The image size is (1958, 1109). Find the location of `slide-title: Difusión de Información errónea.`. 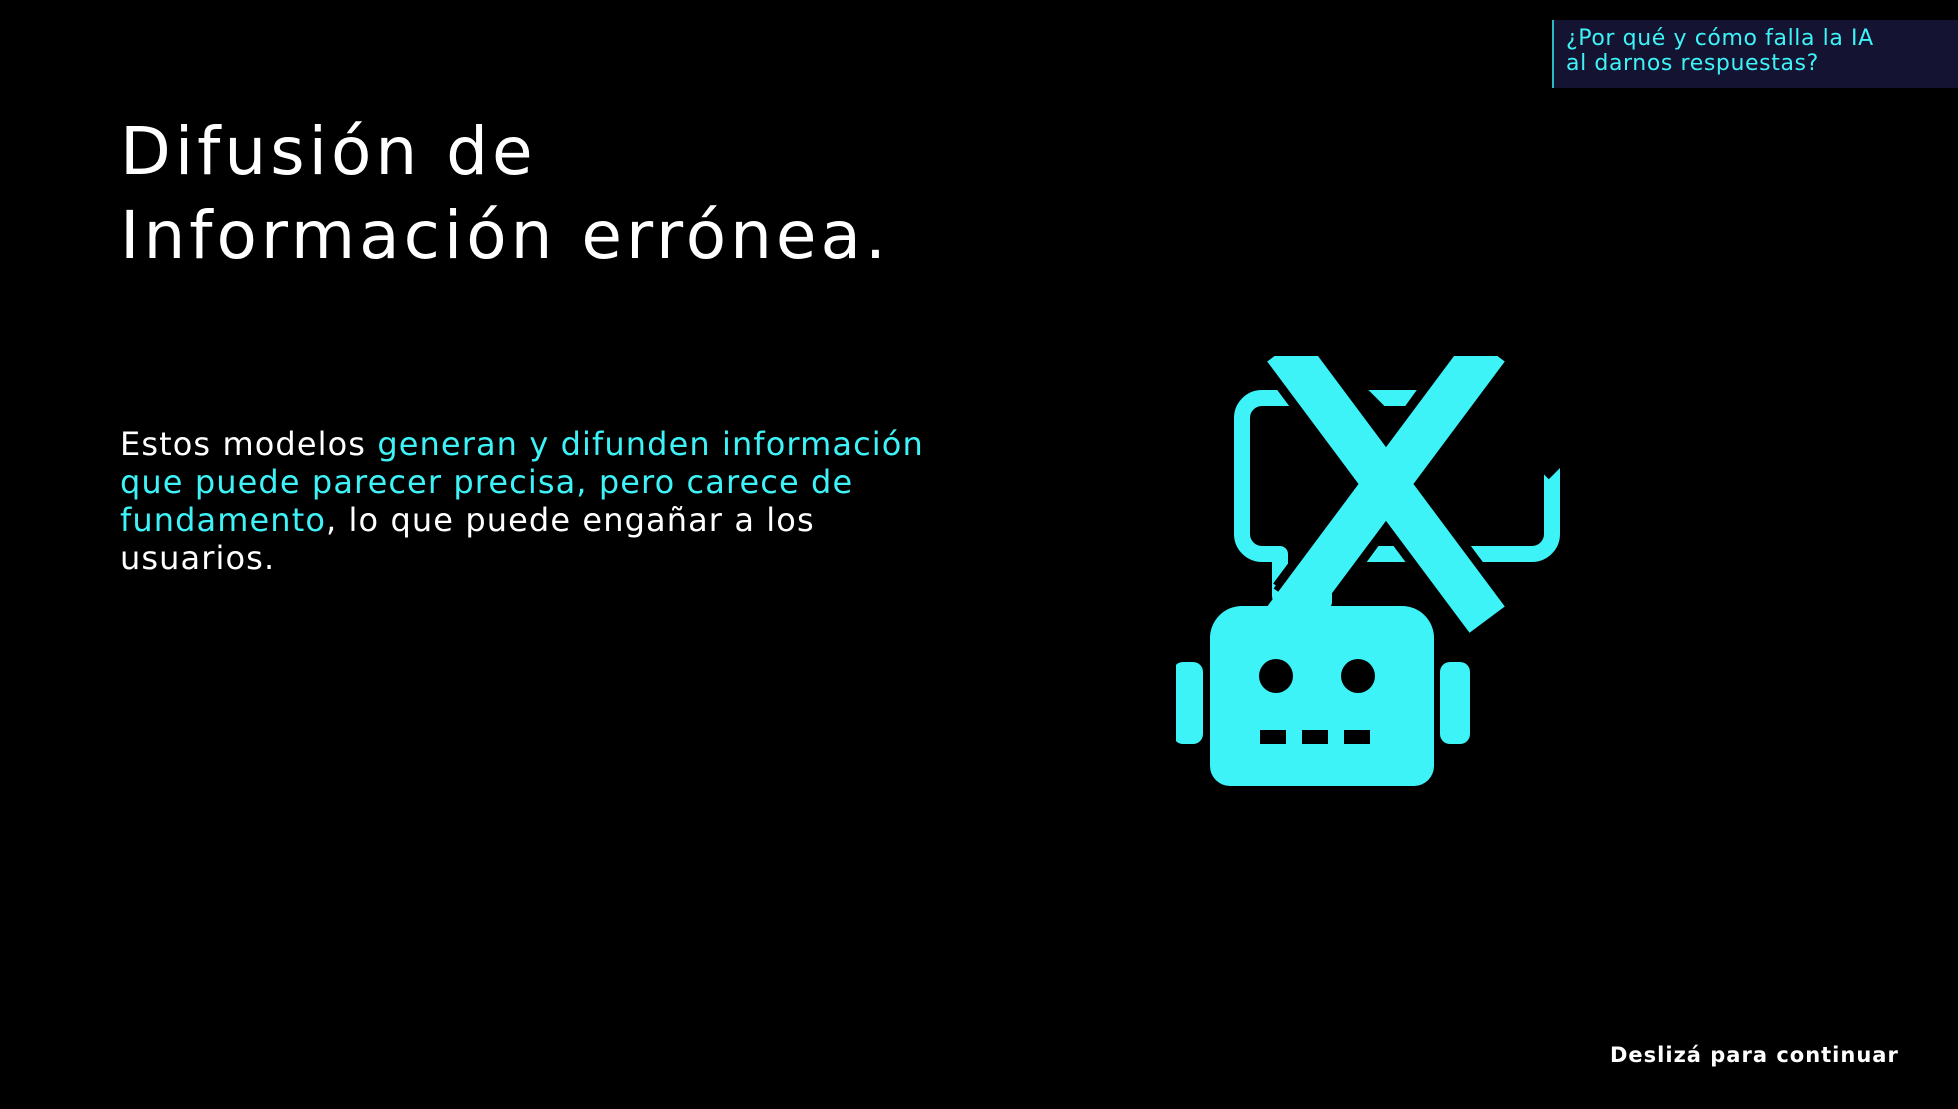

slide-title: Difusión de Información errónea. is located at coordinates (505, 194).